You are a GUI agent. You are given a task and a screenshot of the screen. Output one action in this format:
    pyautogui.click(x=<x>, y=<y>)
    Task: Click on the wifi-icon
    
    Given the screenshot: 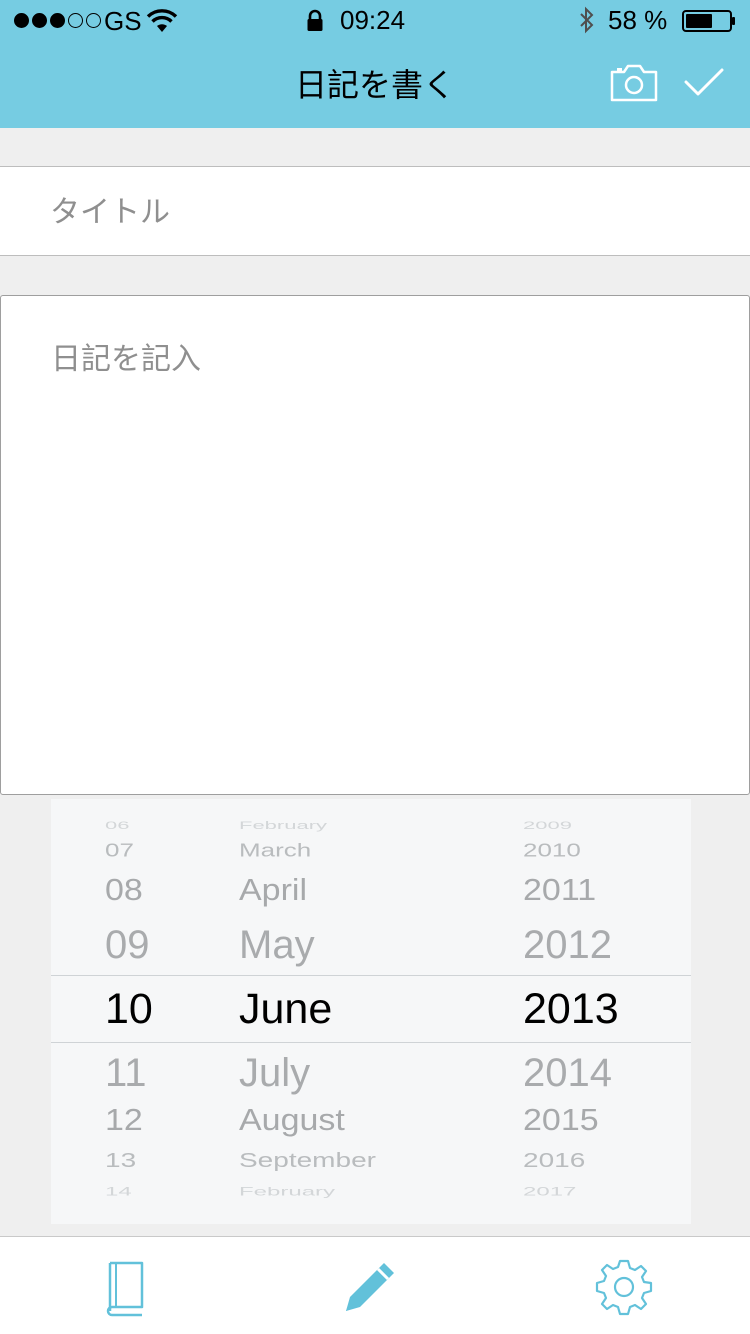 What is the action you would take?
    pyautogui.click(x=162, y=20)
    